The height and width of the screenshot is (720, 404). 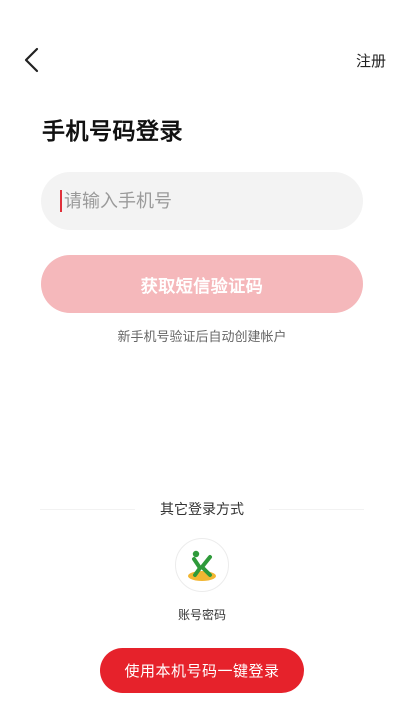 What do you see at coordinates (61, 201) in the screenshot?
I see `text-caret` at bounding box center [61, 201].